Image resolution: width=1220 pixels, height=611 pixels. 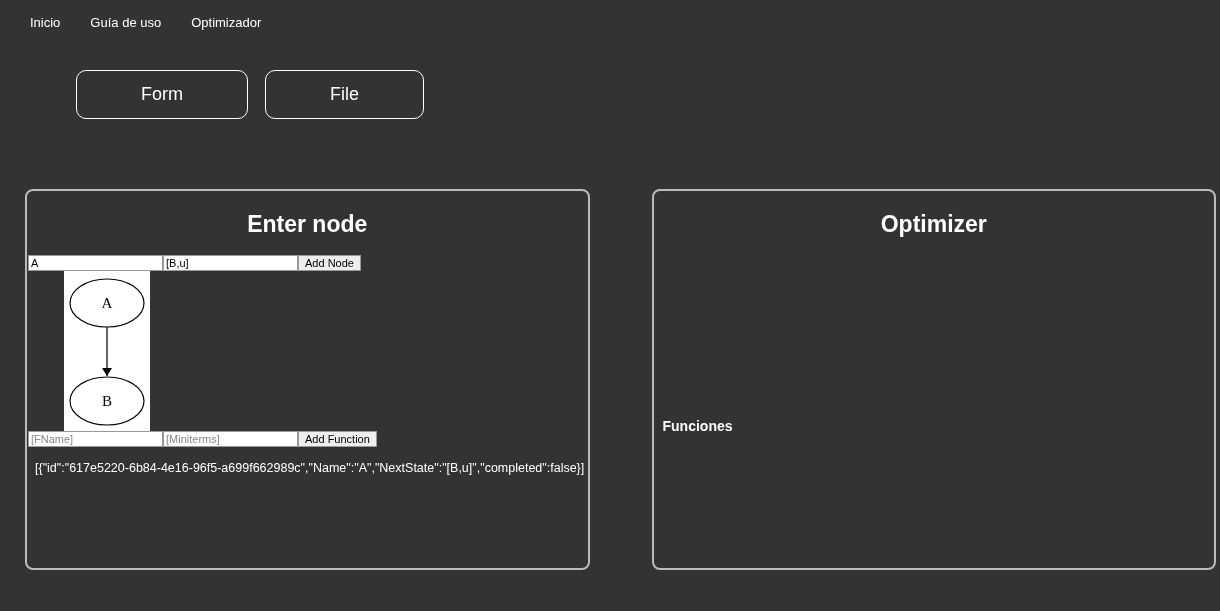 I want to click on json-output: [{"id":"617e5220-6b84-4e16-96f5-a699f662989c","Name":"A","NextState":"[B,u]","completed":false}], so click(x=310, y=468).